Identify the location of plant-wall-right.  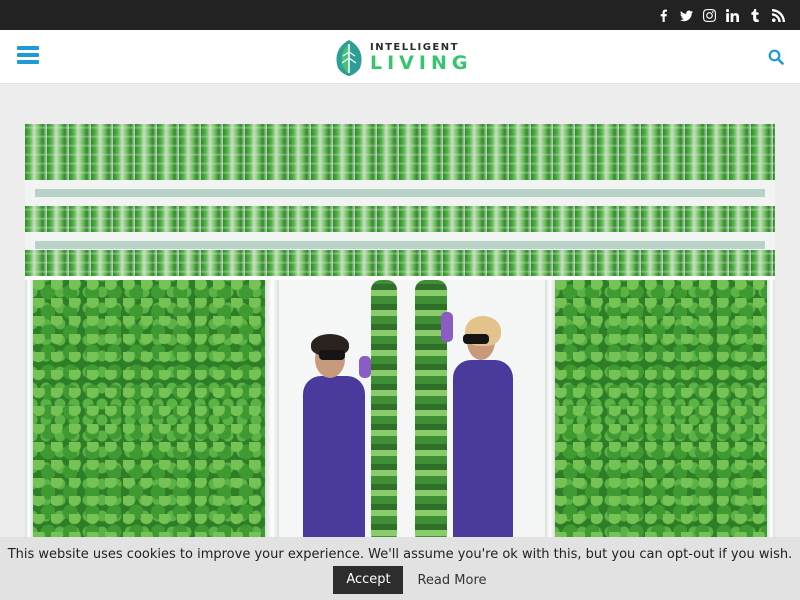
(661, 412).